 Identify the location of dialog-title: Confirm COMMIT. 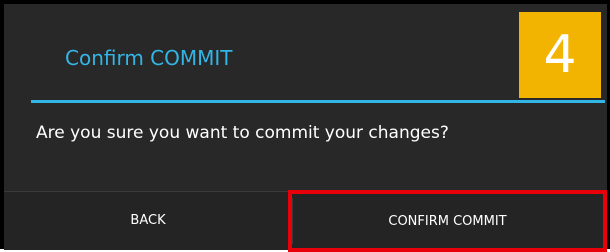
(149, 58).